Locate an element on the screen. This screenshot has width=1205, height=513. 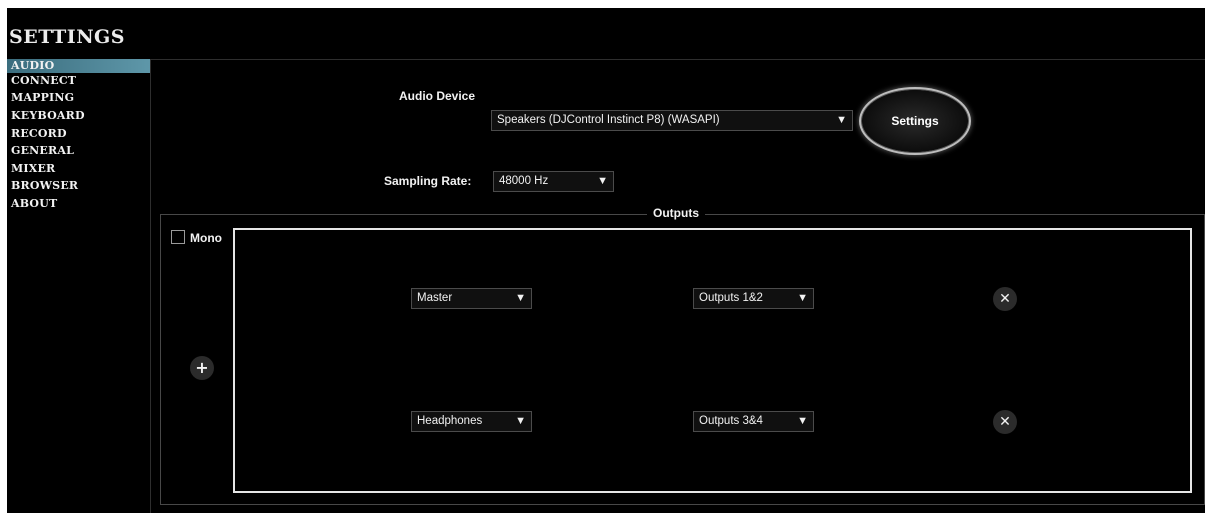
add-output-button: + is located at coordinates (202, 368).